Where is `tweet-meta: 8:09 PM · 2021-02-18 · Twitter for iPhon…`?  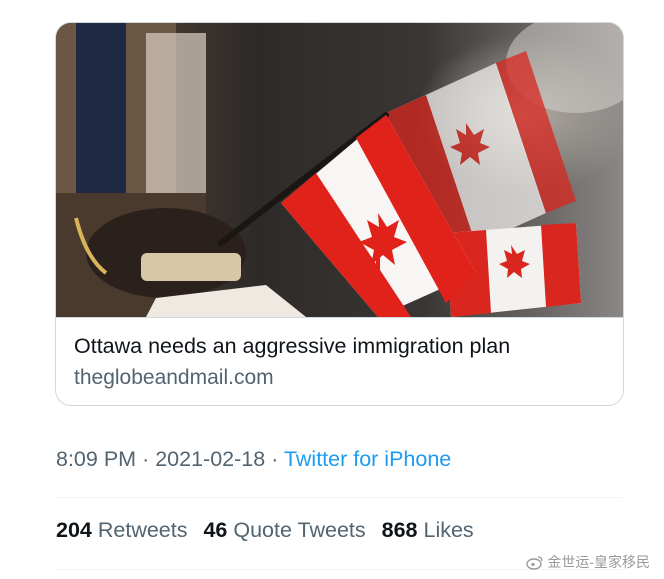
tweet-meta: 8:09 PM · 2021-02-18 · Twitter for iPhon… is located at coordinates (253, 459).